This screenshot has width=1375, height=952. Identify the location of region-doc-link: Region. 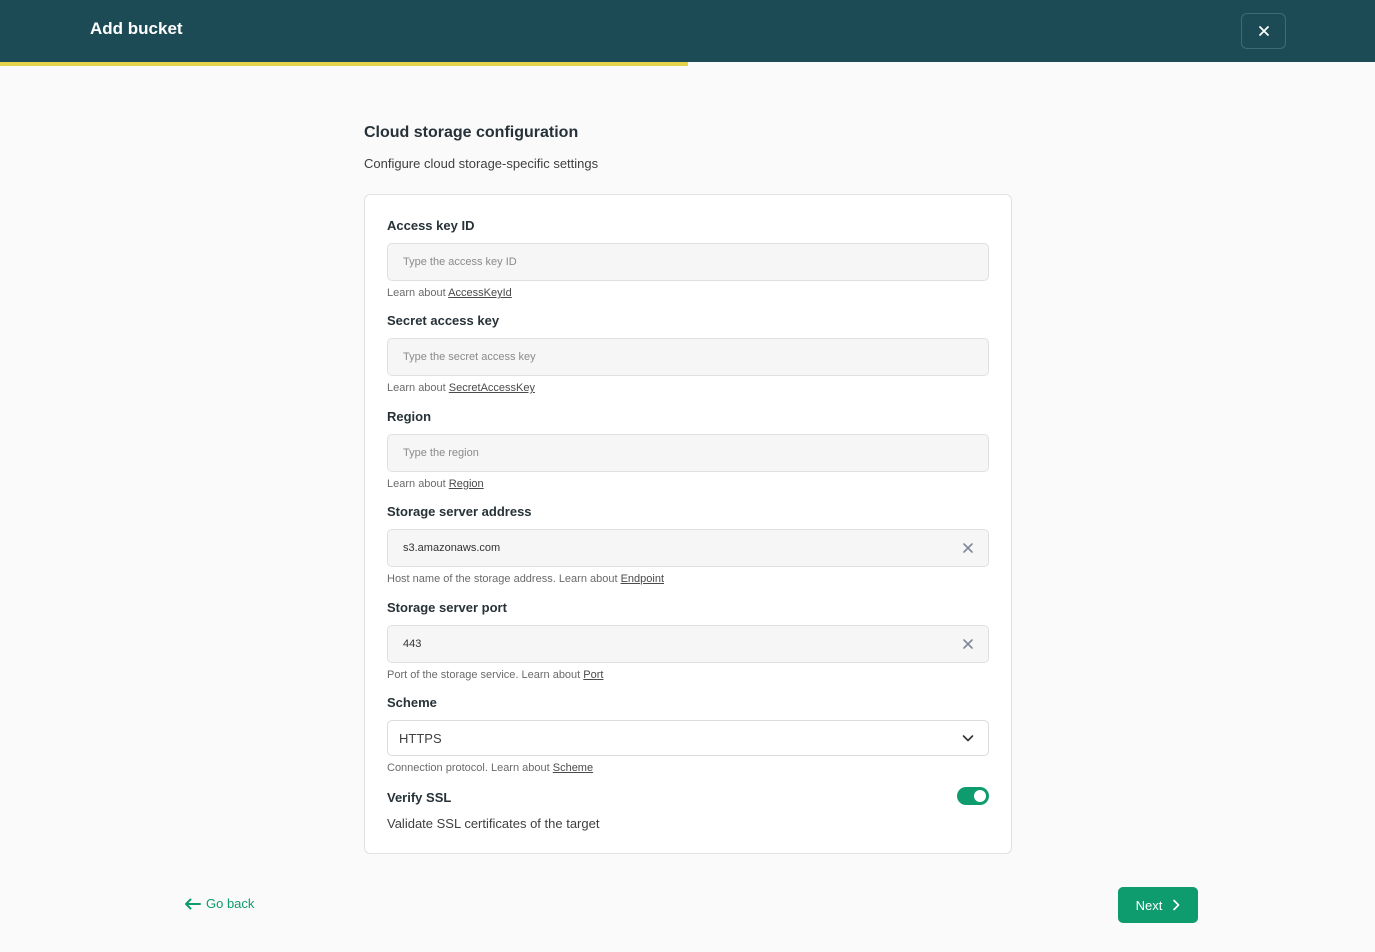
(466, 484).